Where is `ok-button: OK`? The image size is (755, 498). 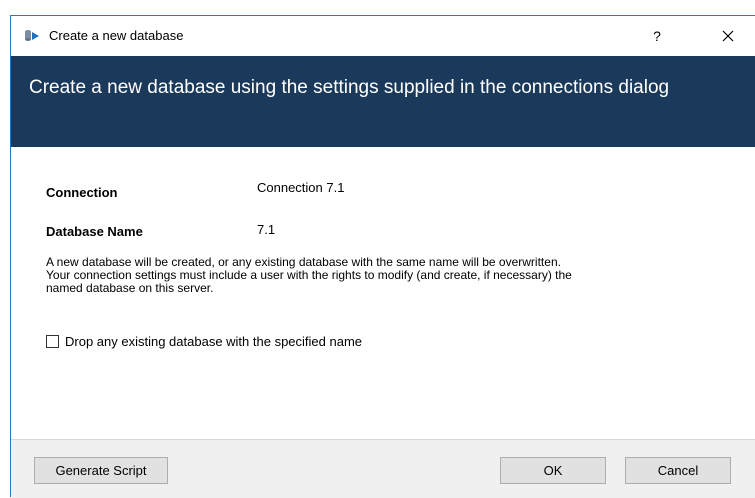 ok-button: OK is located at coordinates (553, 470).